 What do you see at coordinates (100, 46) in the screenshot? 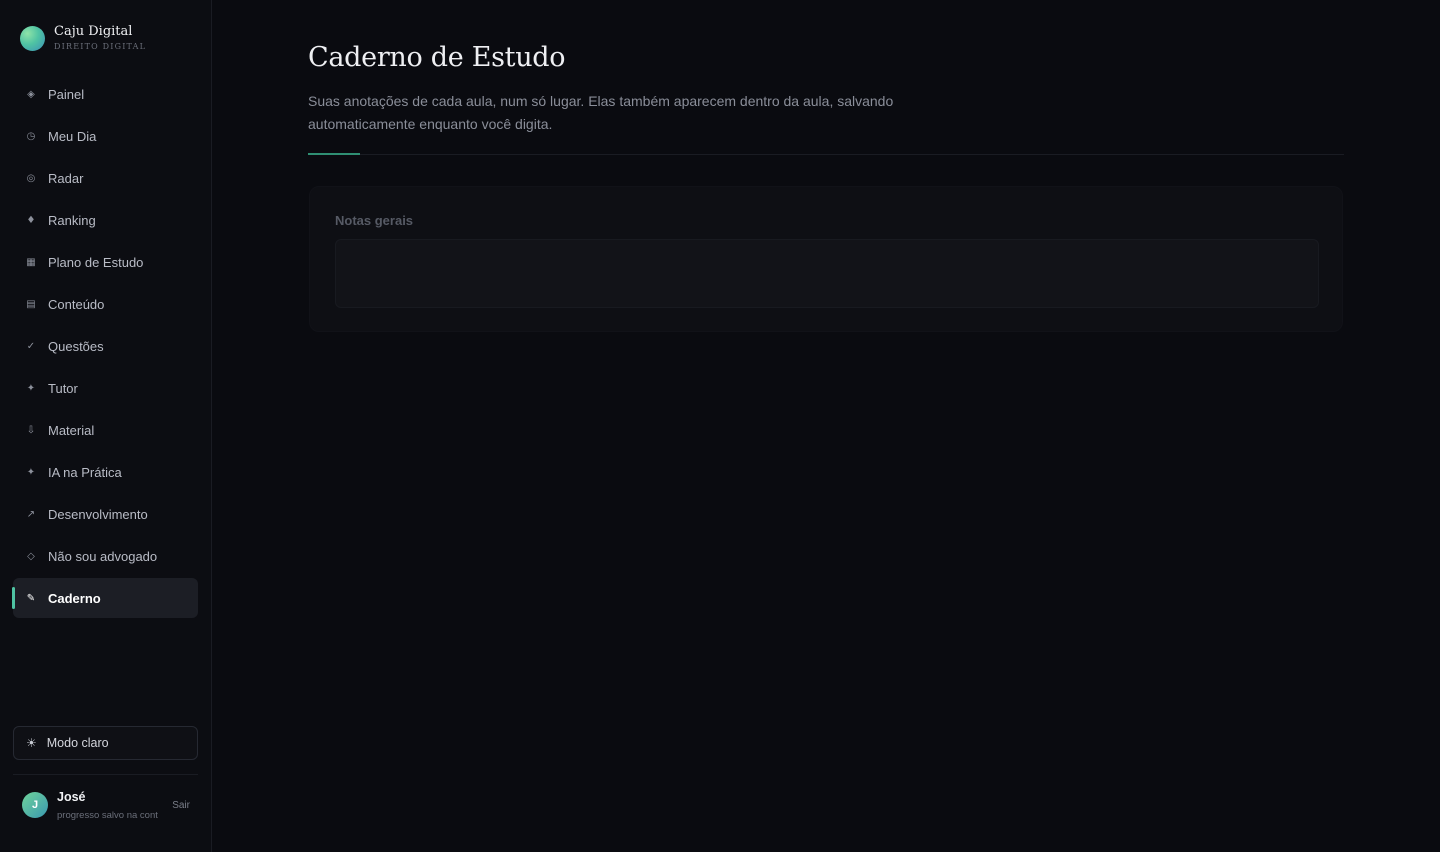
I see `brand-subtitle: DIREITO DIGITAL` at bounding box center [100, 46].